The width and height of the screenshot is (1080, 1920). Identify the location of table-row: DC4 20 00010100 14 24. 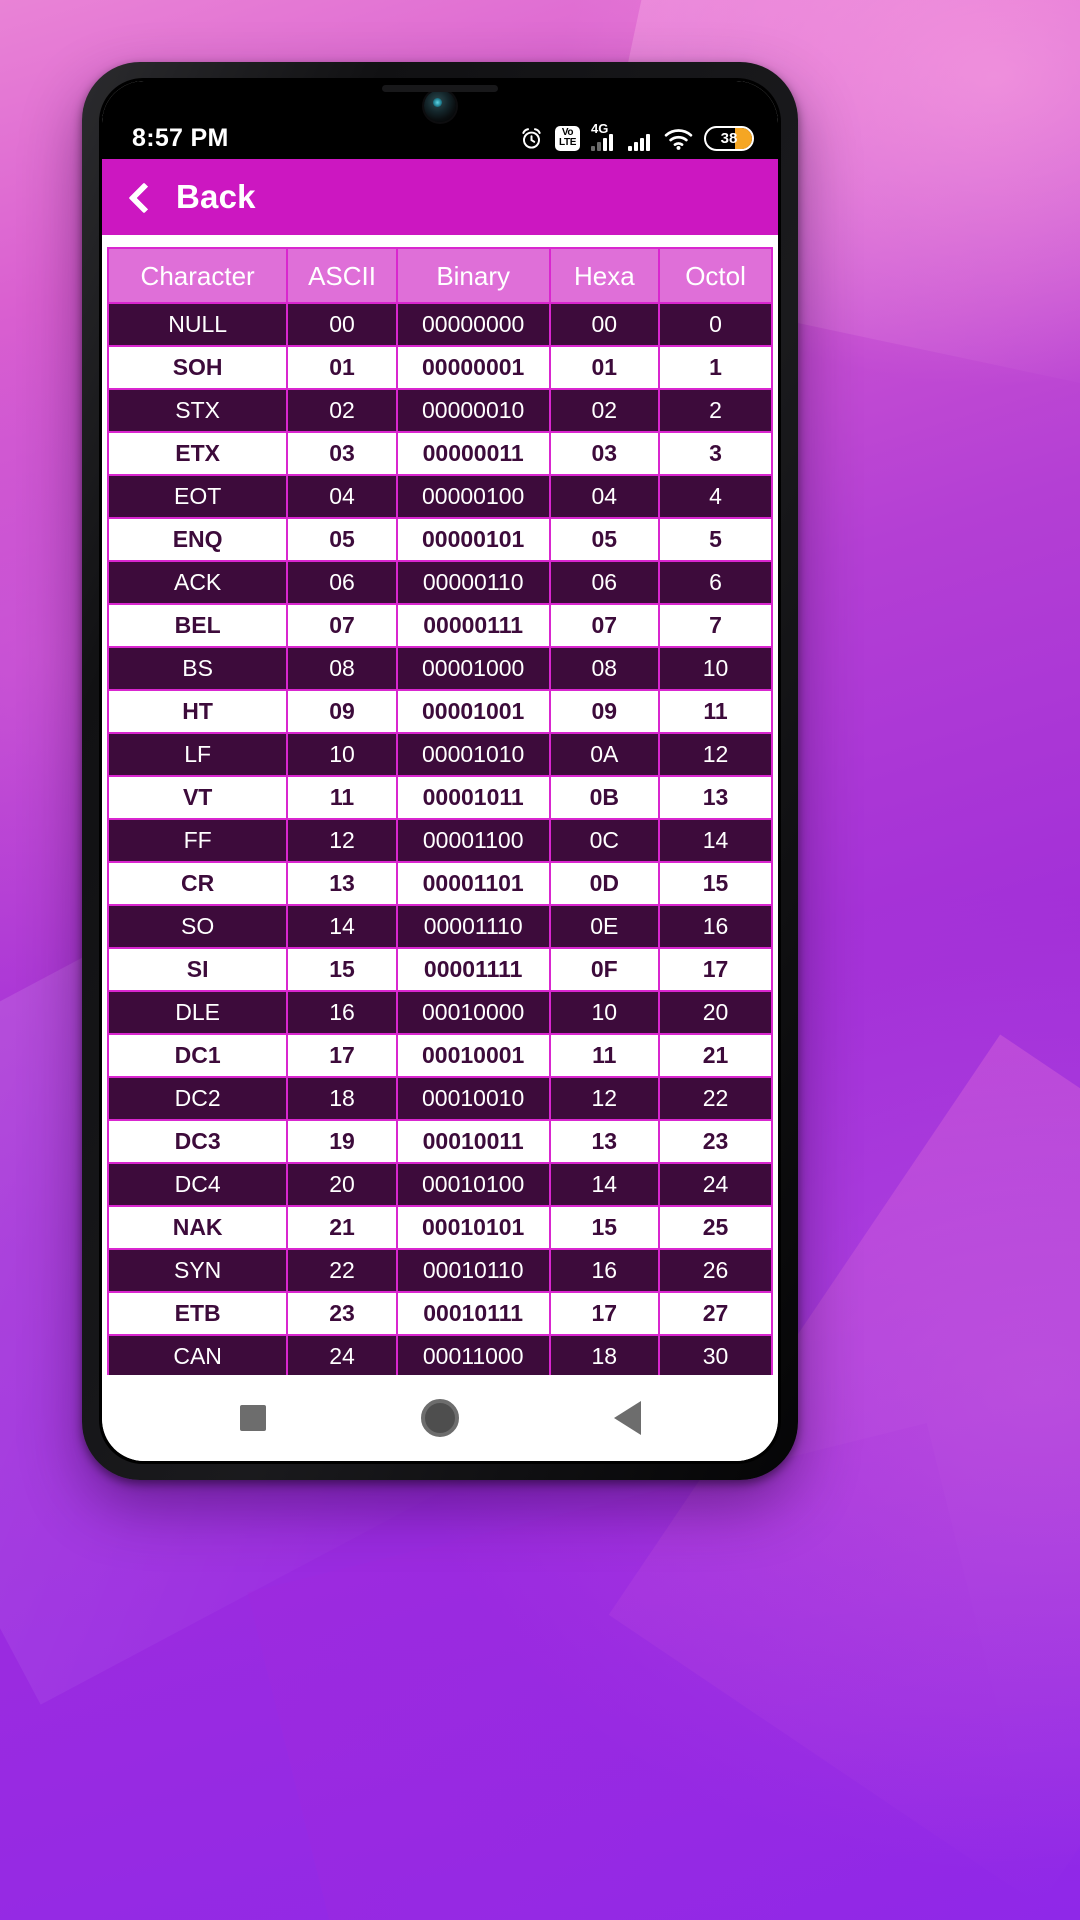
(439, 1184).